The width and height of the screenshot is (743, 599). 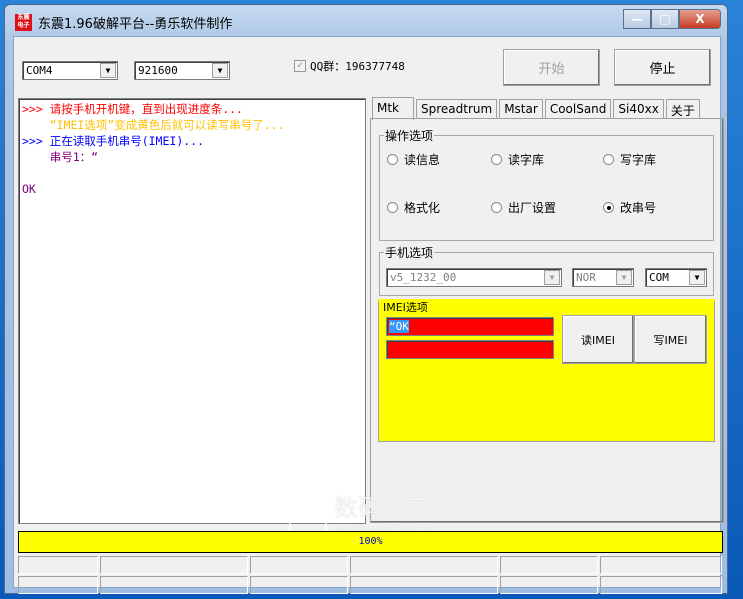 I want to click on watermark-cn: 数码之家, so click(x=382, y=508).